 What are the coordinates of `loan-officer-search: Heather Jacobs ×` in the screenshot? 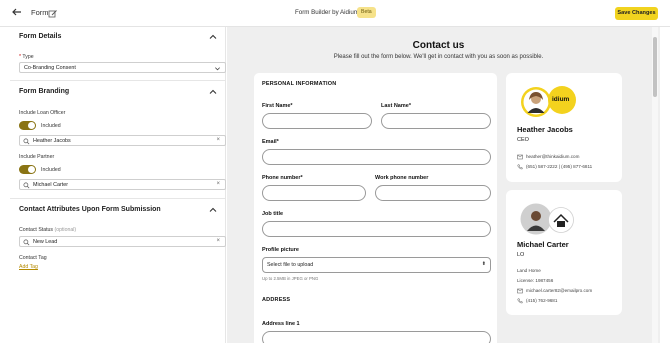 It's located at (122, 140).